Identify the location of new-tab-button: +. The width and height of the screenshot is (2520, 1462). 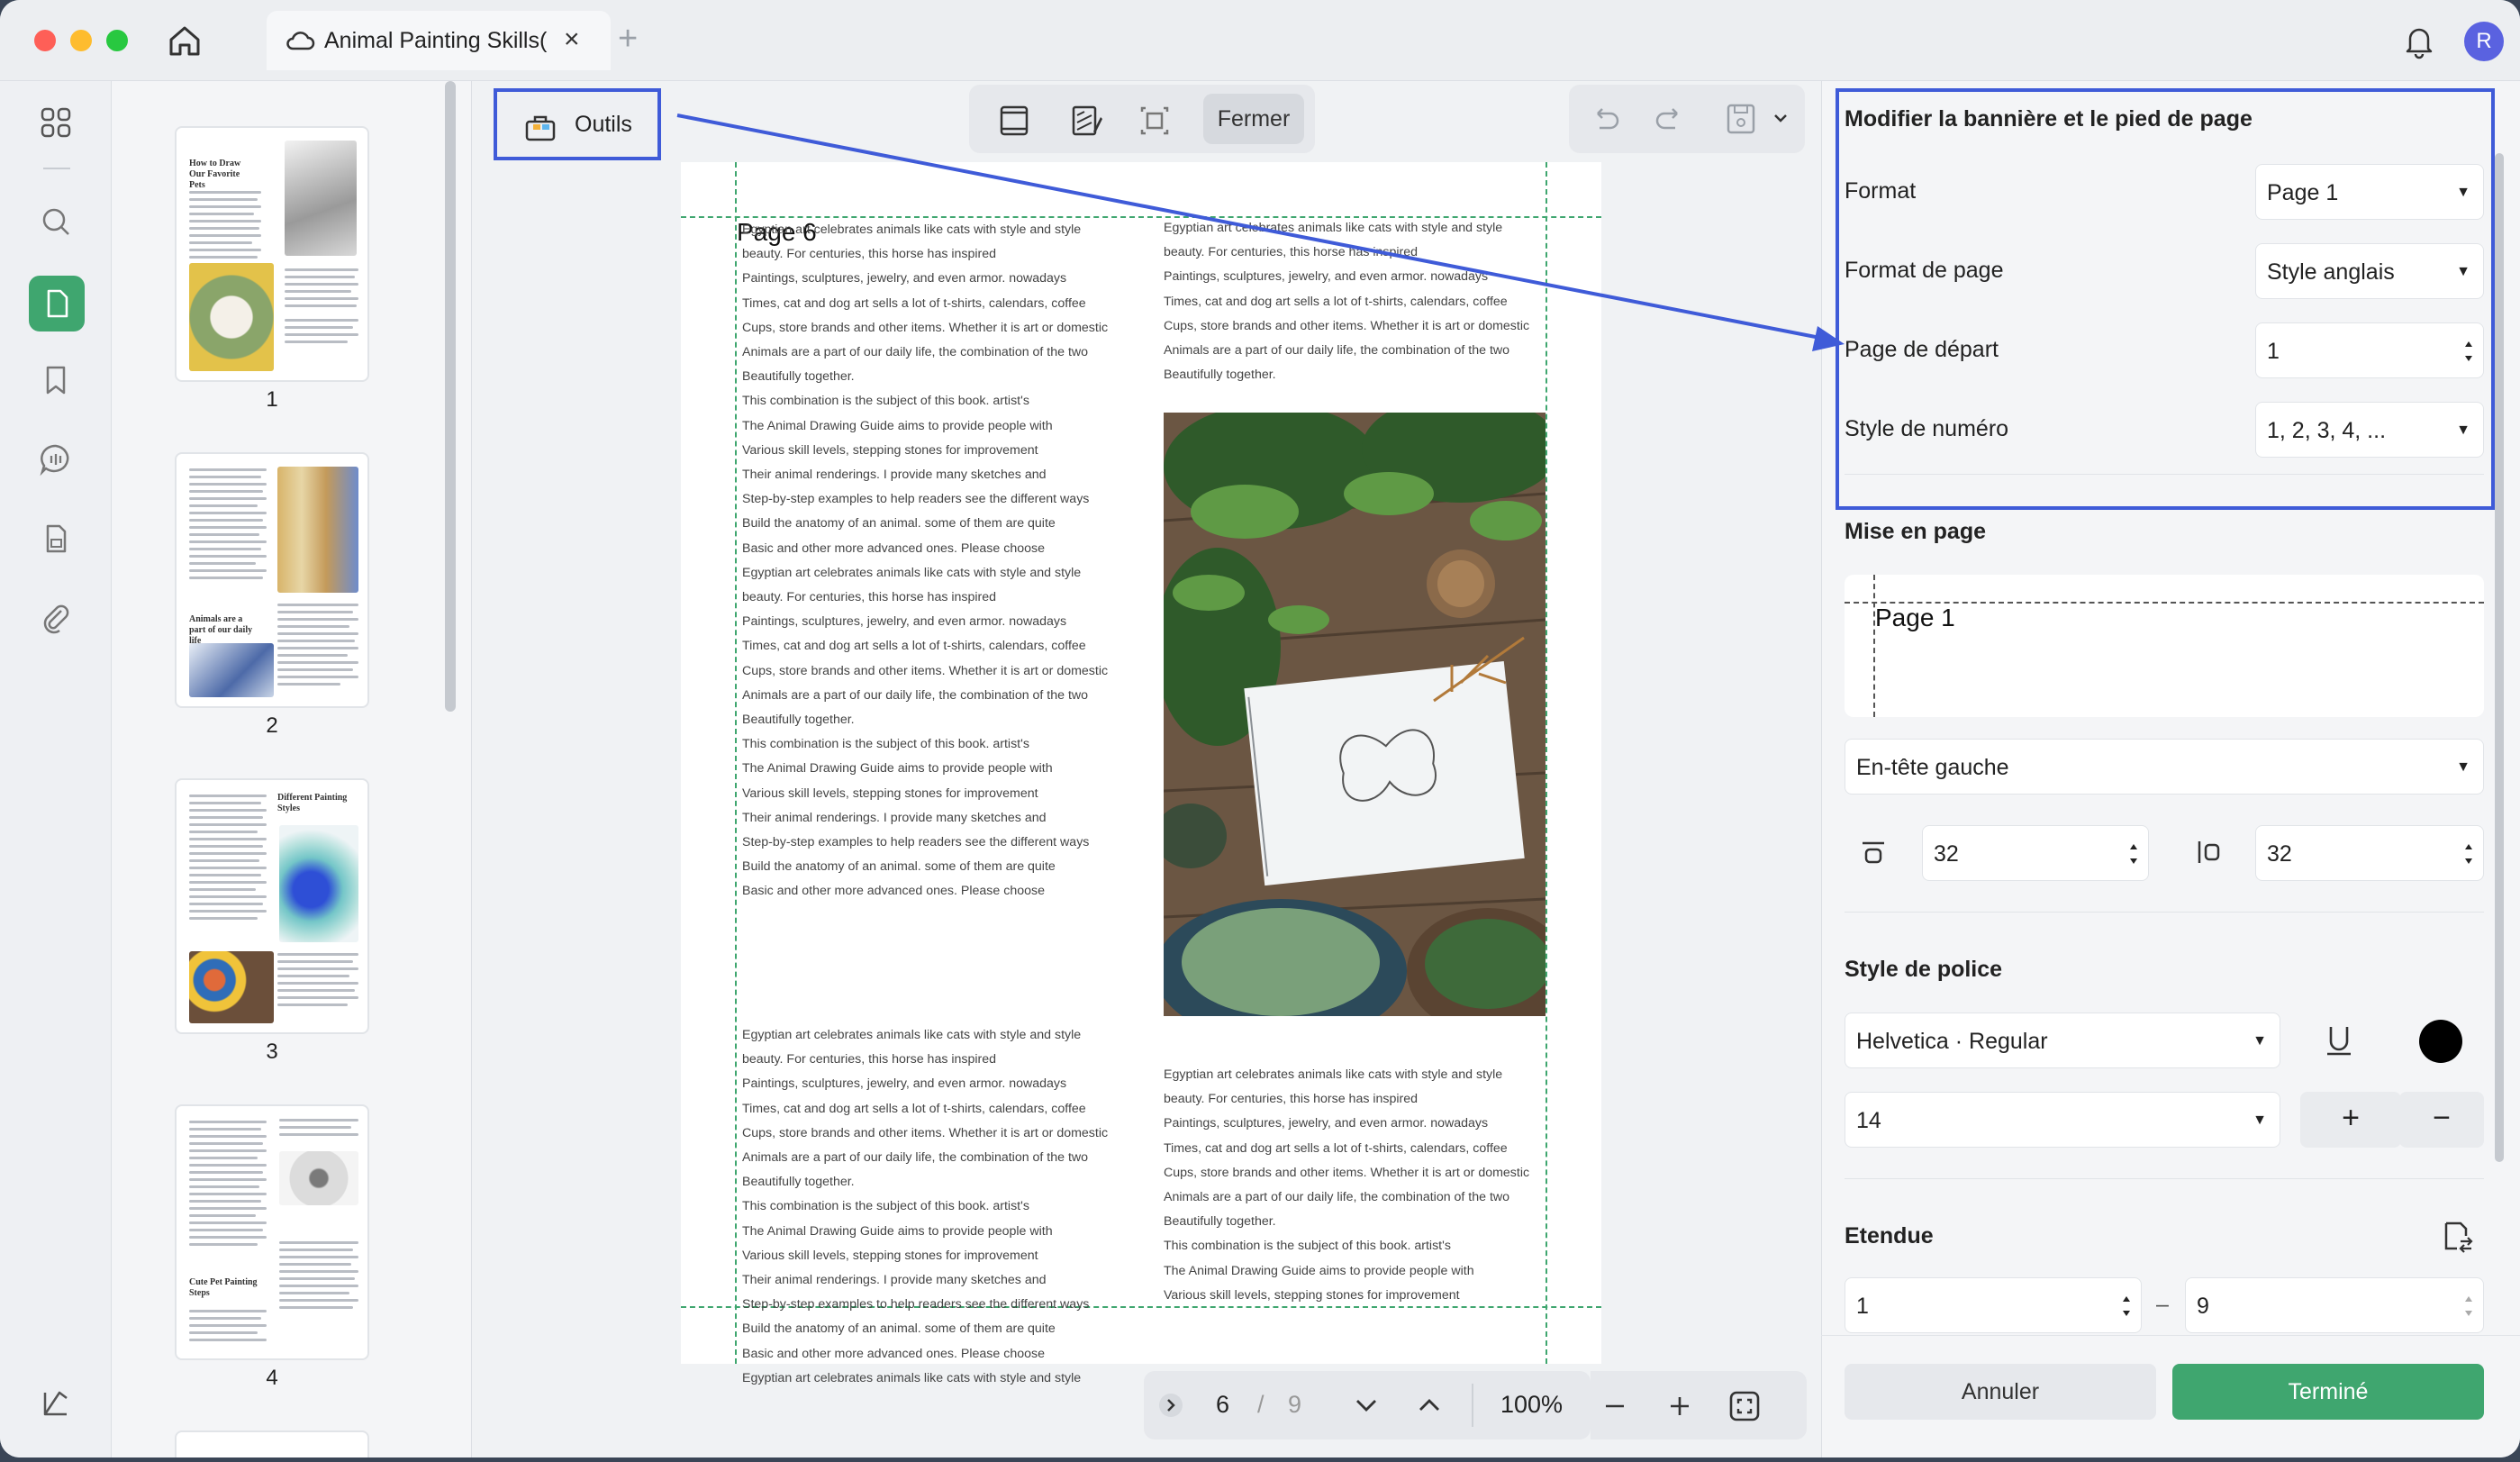
(628, 39).